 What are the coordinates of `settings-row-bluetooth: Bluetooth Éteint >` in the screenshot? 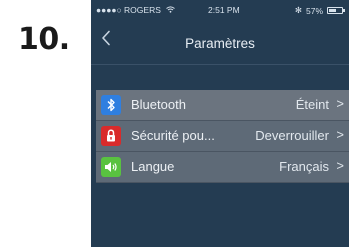 It's located at (222, 105).